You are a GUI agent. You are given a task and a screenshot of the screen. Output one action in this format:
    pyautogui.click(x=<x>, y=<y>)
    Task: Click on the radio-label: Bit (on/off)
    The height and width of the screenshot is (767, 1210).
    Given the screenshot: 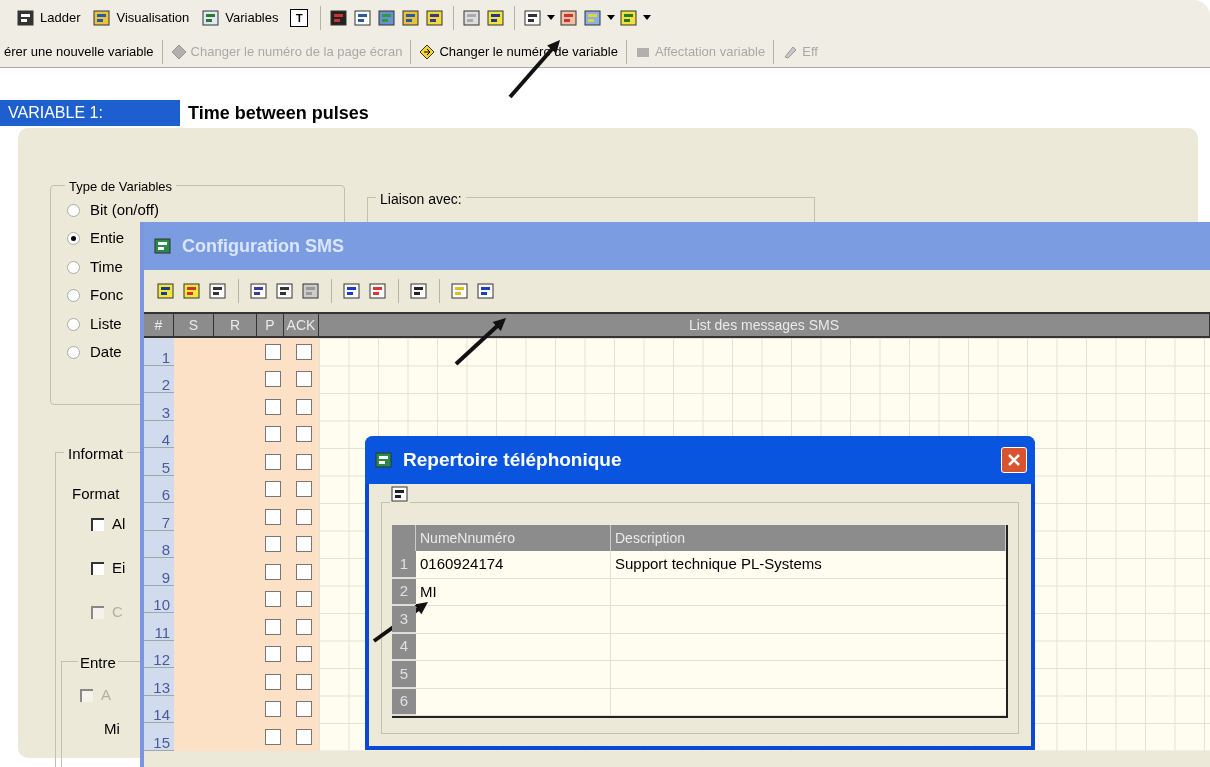 What is the action you would take?
    pyautogui.click(x=124, y=209)
    